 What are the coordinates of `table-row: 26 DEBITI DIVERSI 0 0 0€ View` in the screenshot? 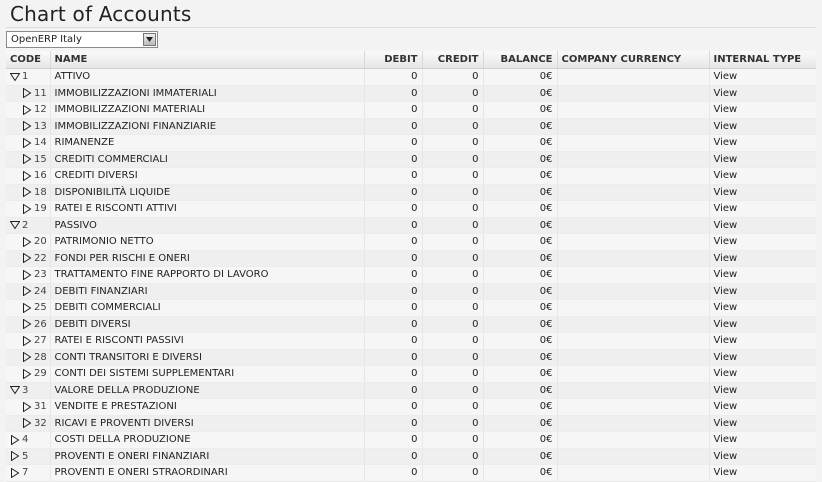 It's located at (411, 324).